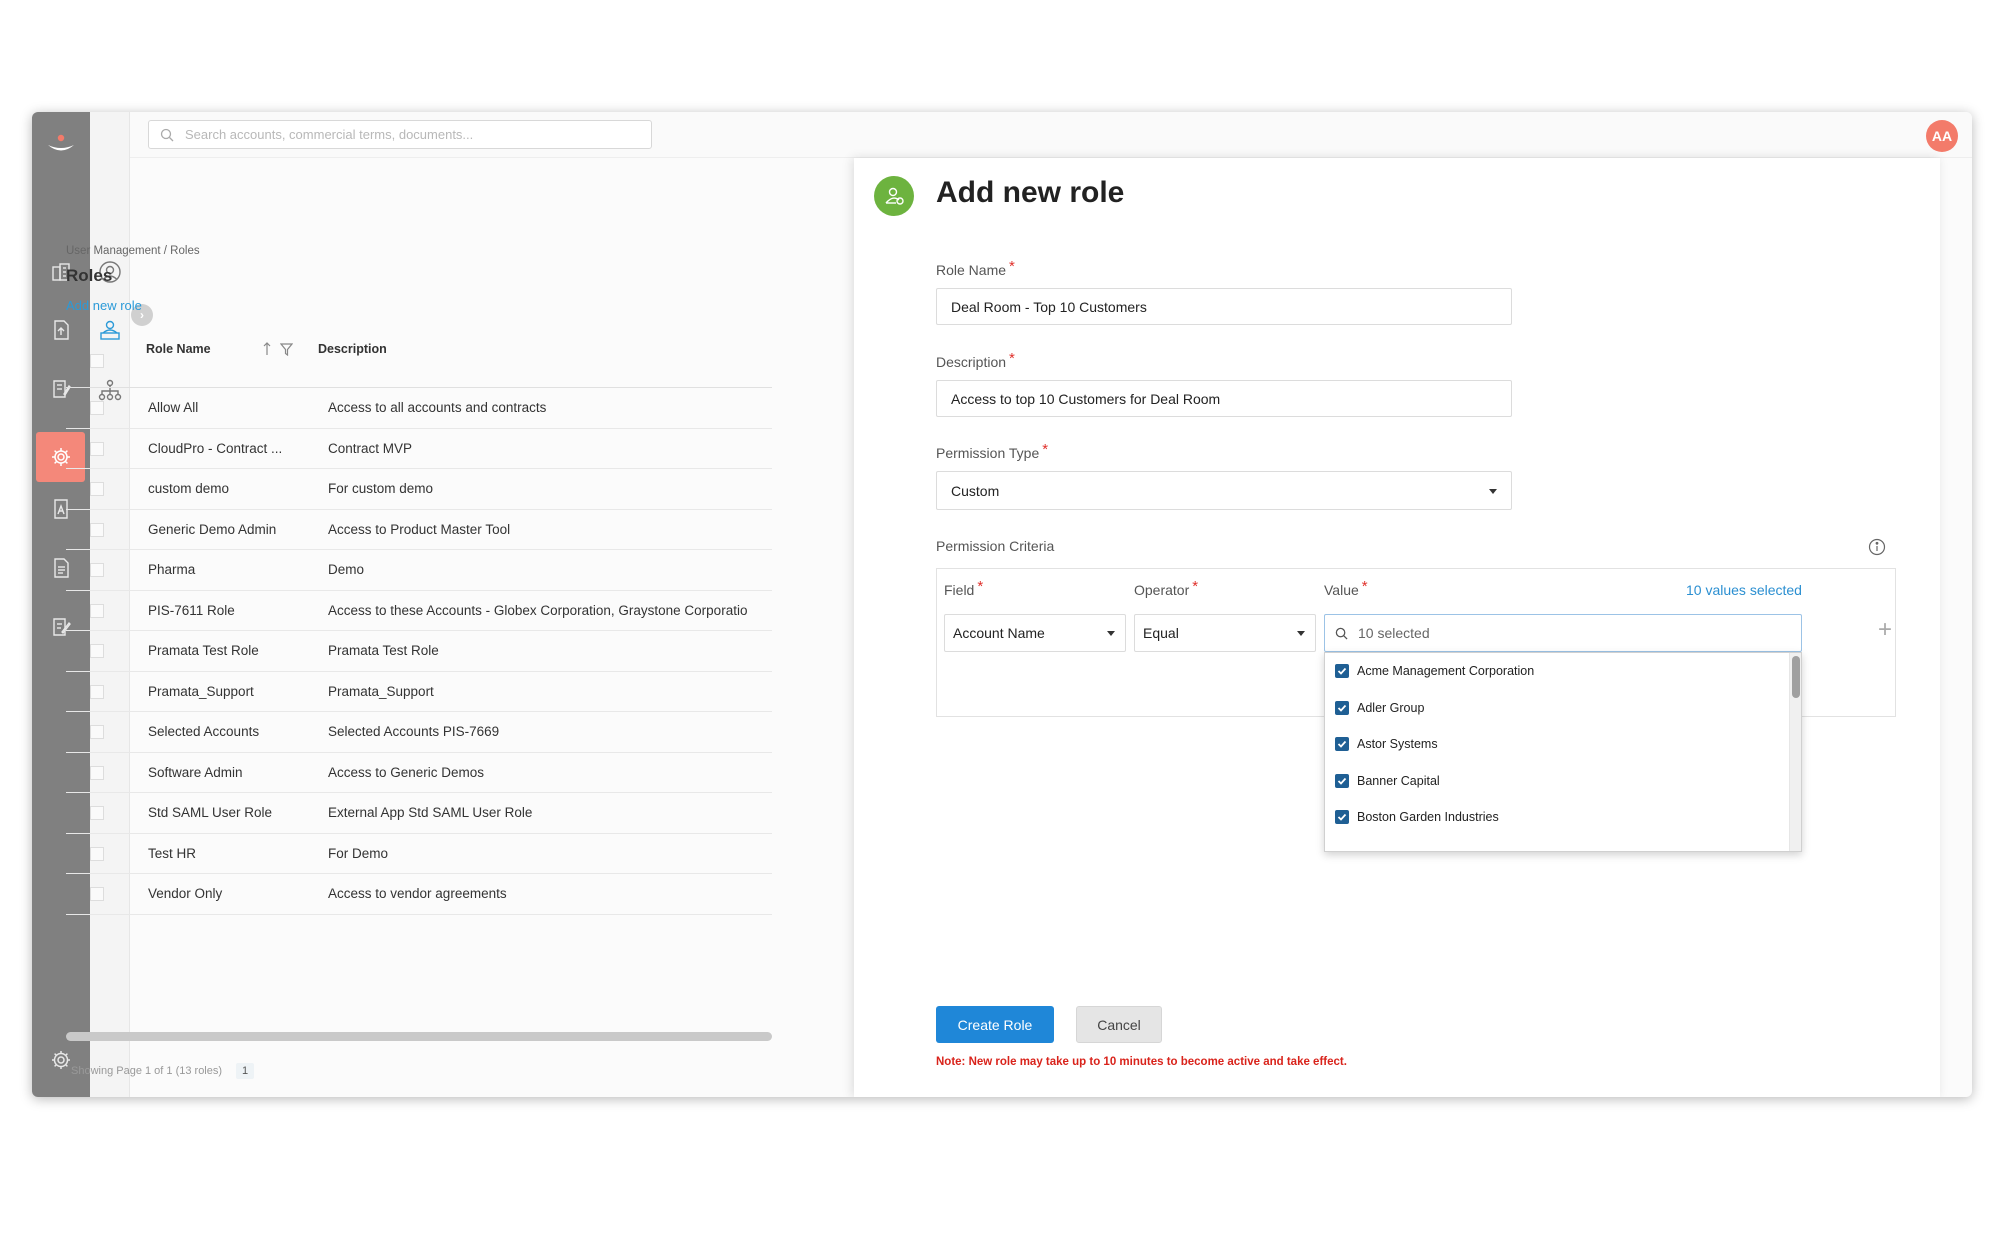 The height and width of the screenshot is (1239, 2000). I want to click on table-row: Pramata_Support Pramata_Support, so click(419, 692).